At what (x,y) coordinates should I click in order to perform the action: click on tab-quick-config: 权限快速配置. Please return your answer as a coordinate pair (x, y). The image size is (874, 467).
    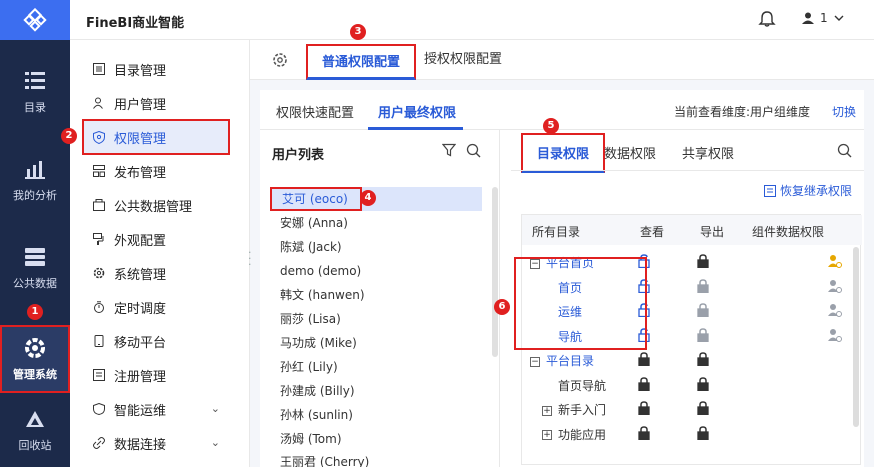
    Looking at the image, I should click on (315, 111).